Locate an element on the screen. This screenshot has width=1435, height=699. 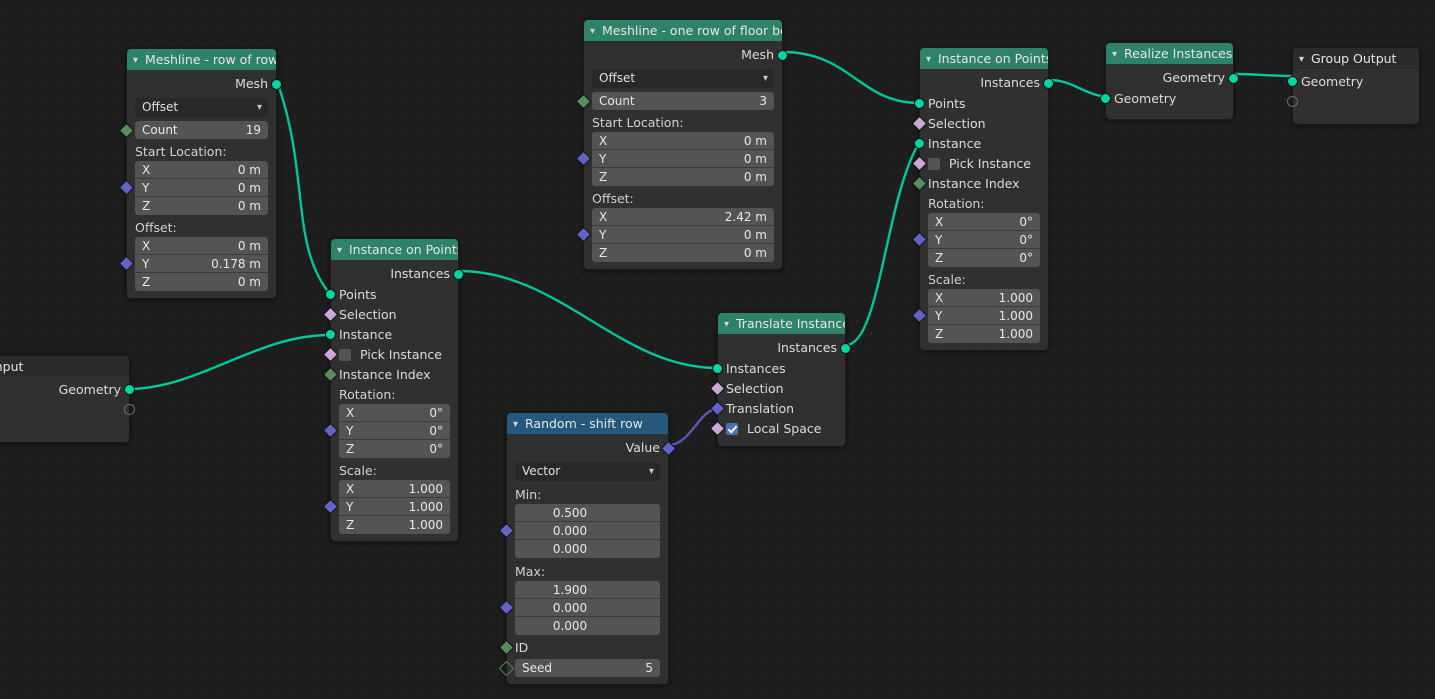
mode-dropdown: Offset ▾ is located at coordinates (683, 78).